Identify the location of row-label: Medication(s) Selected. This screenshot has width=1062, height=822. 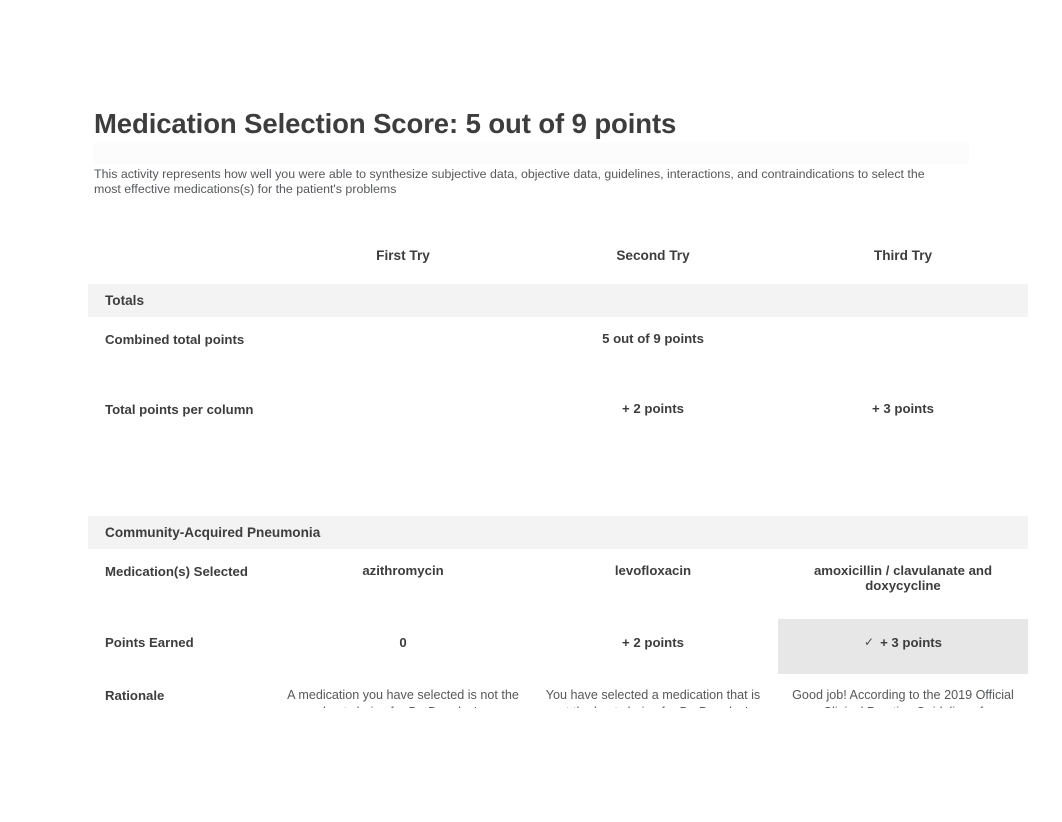
(176, 571).